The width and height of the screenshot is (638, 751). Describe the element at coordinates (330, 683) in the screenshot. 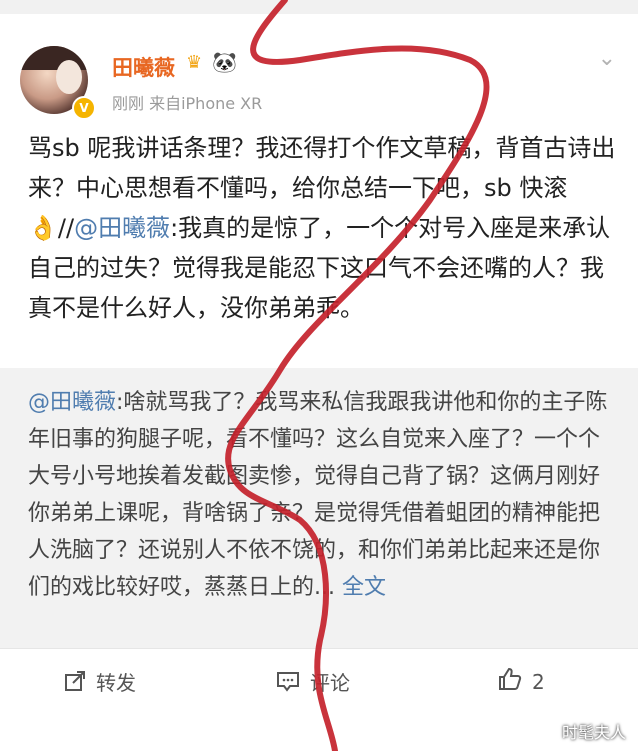

I see `comment-label: 评论` at that location.